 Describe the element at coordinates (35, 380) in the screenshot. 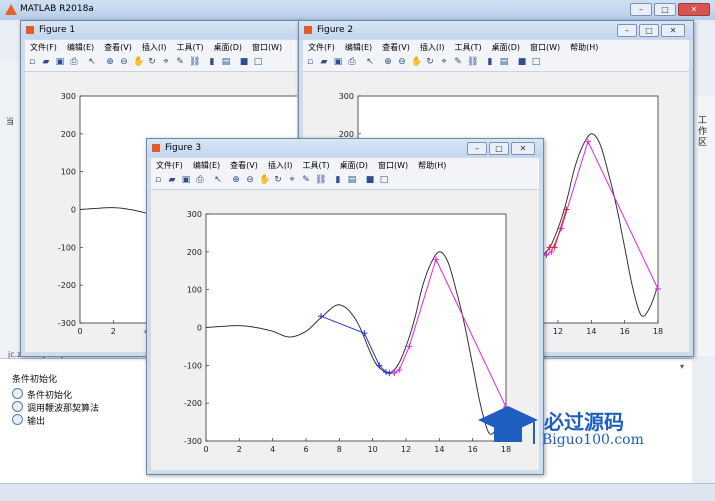

I see `section-title: 条件初始化` at that location.